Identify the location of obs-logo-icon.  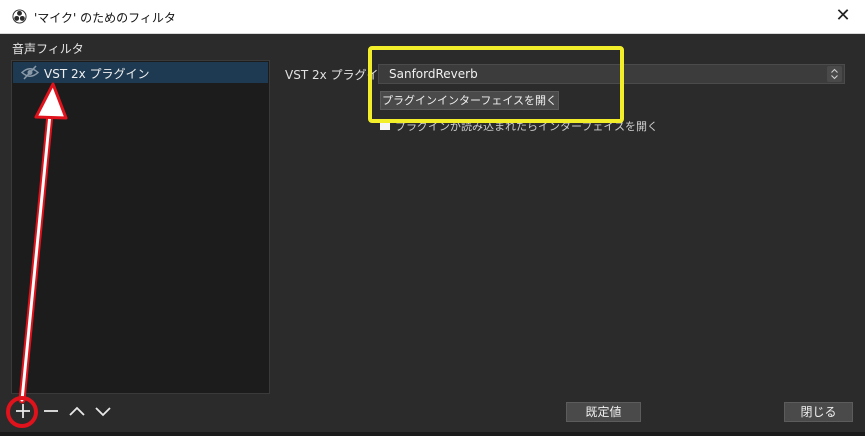
(19, 16).